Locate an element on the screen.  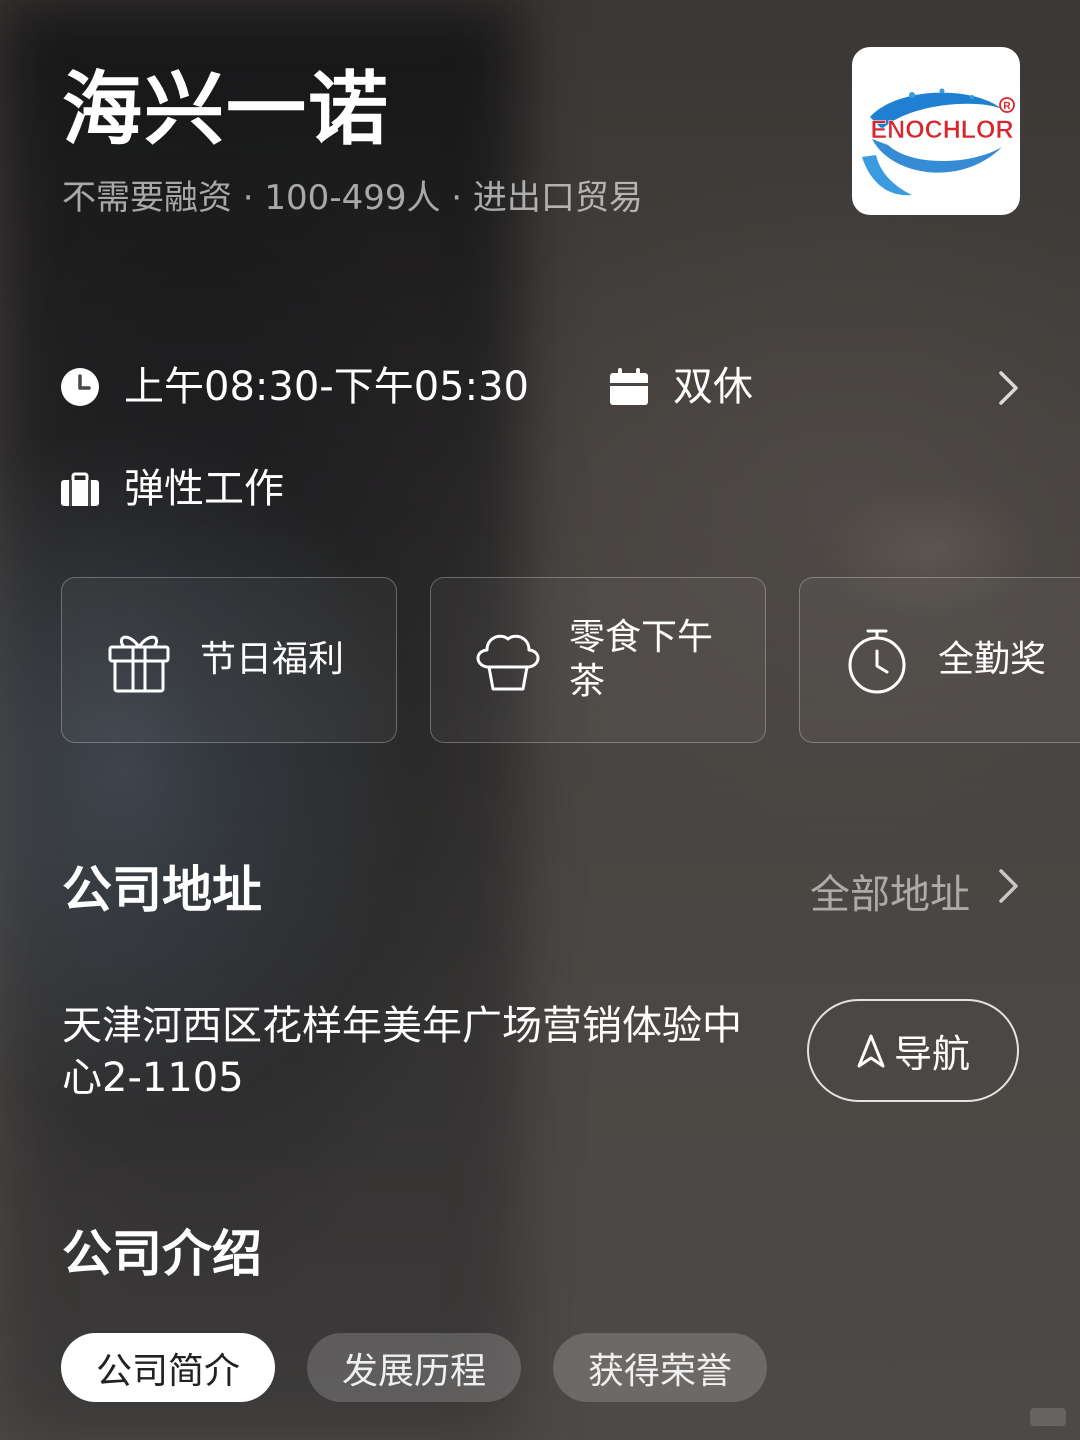
cupcake-icon is located at coordinates (508, 660).